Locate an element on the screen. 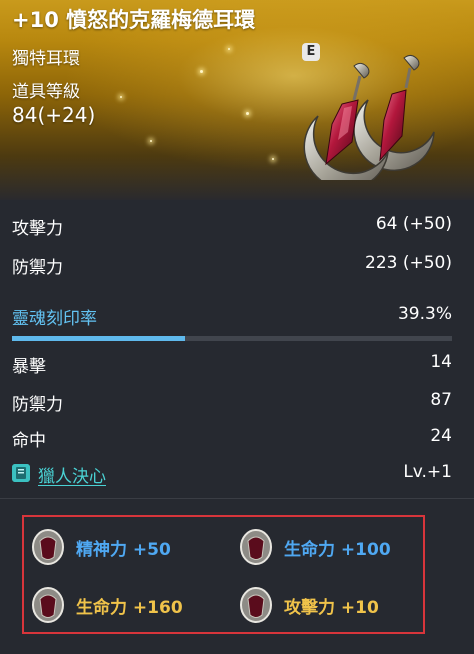 The width and height of the screenshot is (474, 654). stat-row-defense: 防禦力 223 (+50) is located at coordinates (232, 266).